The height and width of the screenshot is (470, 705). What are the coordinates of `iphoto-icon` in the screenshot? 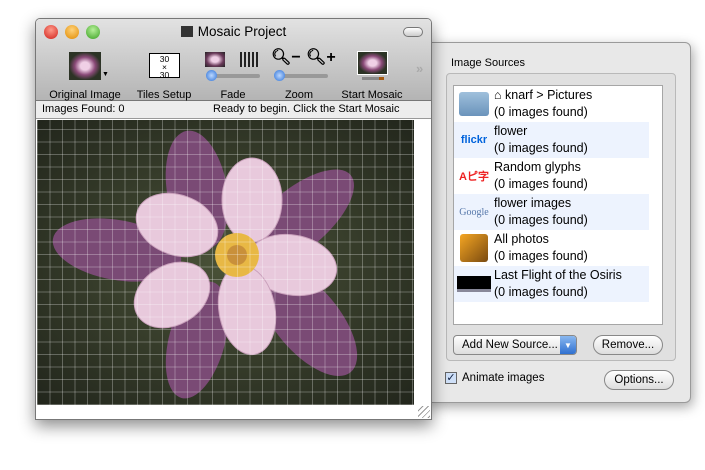 It's located at (474, 248).